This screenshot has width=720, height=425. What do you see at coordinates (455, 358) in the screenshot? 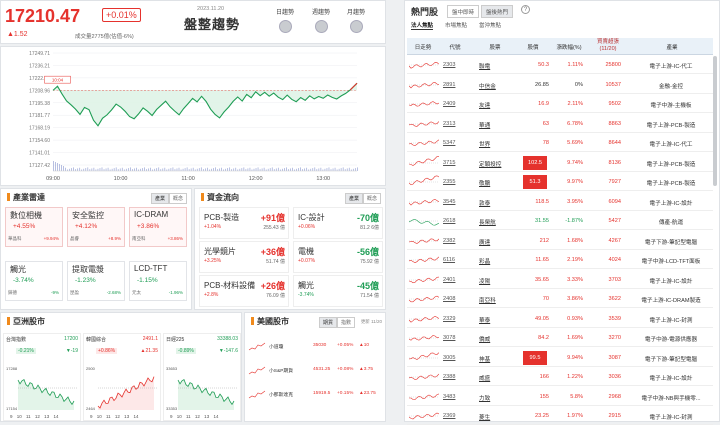
I see `stock-code: 3005` at bounding box center [455, 358].